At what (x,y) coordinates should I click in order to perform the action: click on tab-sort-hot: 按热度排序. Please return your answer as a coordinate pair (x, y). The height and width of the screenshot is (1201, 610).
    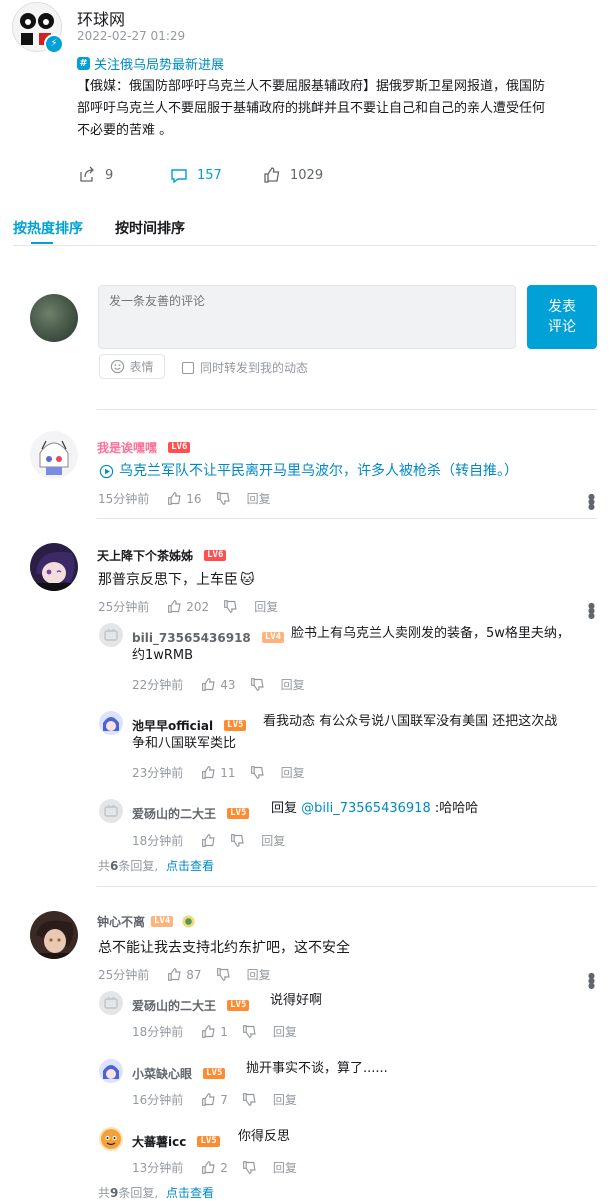
    Looking at the image, I should click on (48, 228).